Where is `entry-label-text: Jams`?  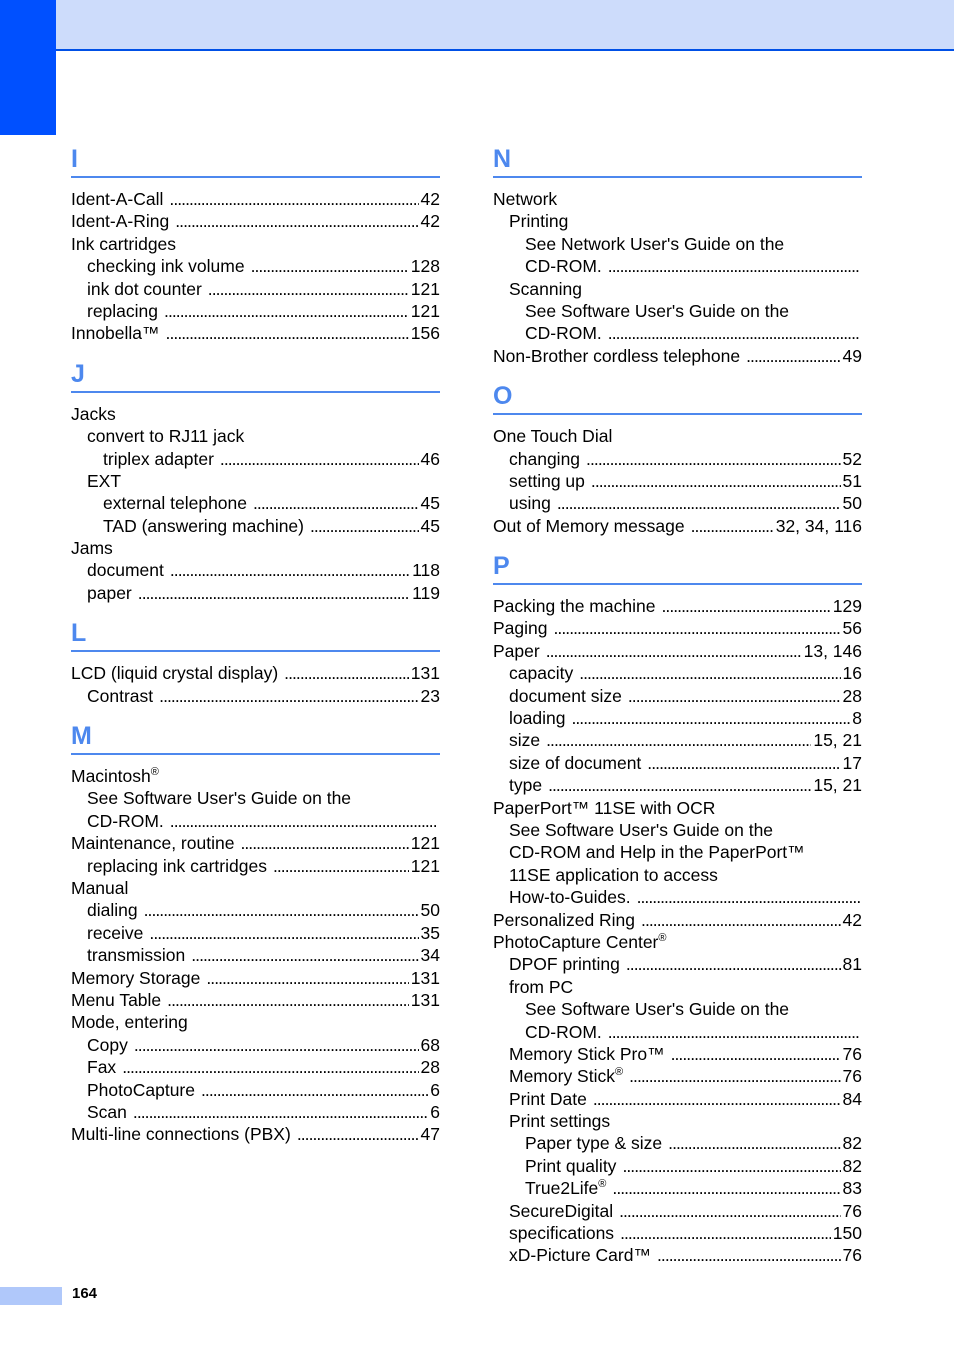
entry-label-text: Jams is located at coordinates (92, 548).